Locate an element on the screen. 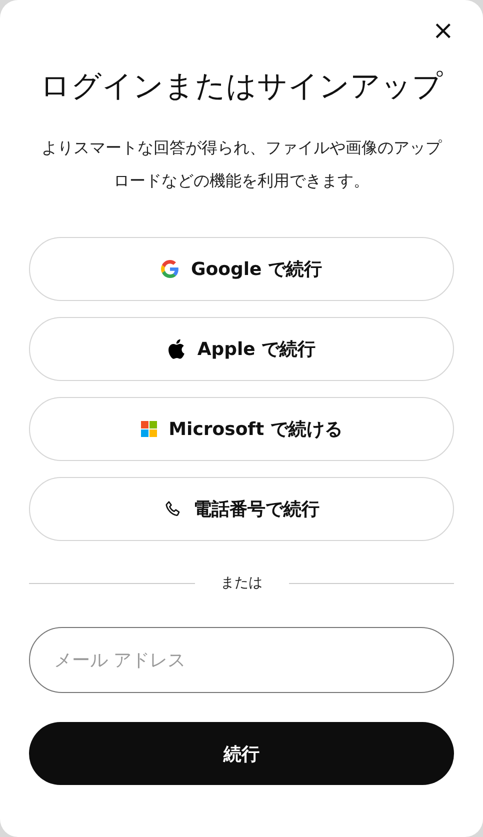 The height and width of the screenshot is (837, 483). dialog-title: ログインまたはサインアップ is located at coordinates (241, 87).